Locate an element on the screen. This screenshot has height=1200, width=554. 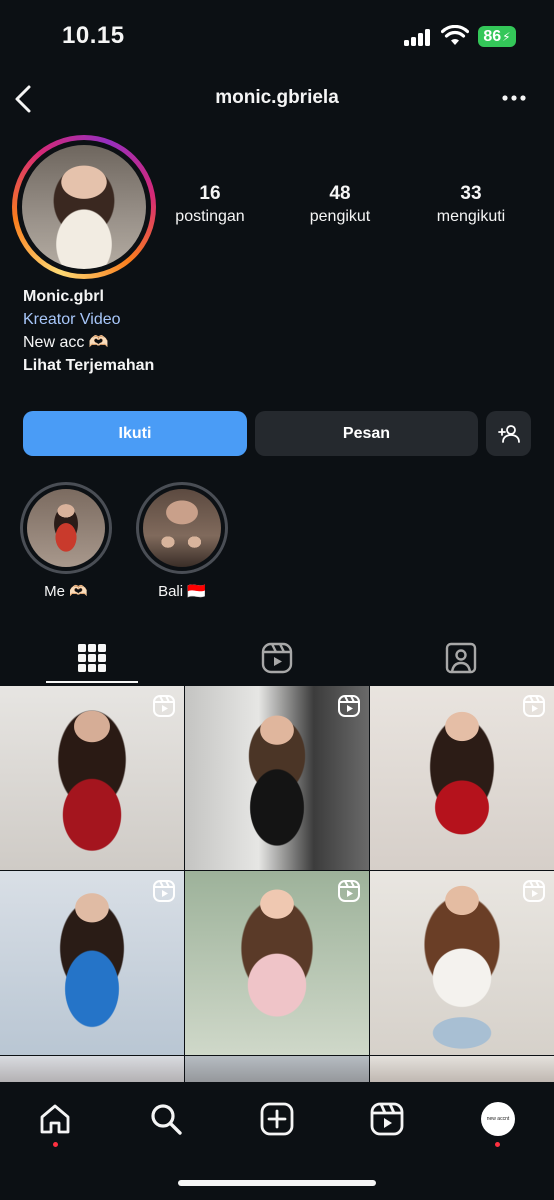
stat-posts: 16 postingan is located at coordinates (210, 204).